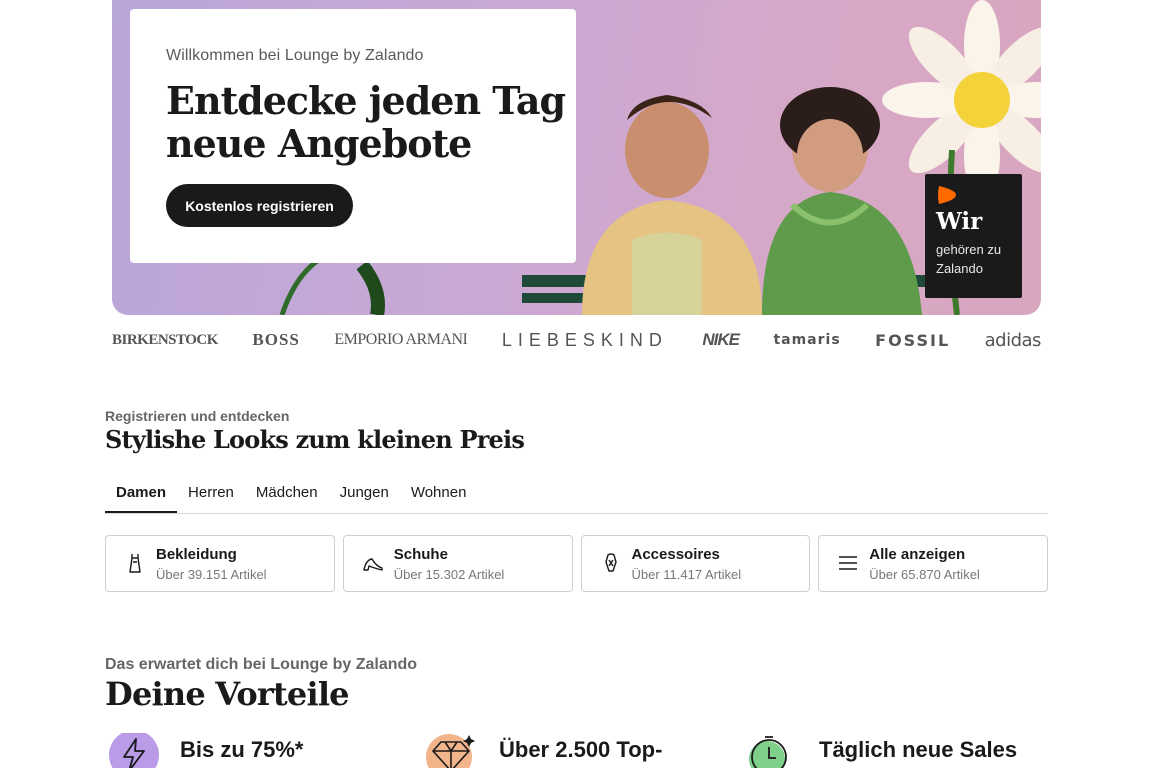 The height and width of the screenshot is (768, 1152). I want to click on discover-title: Stylishe Looks zum kleinen Preis, so click(315, 439).